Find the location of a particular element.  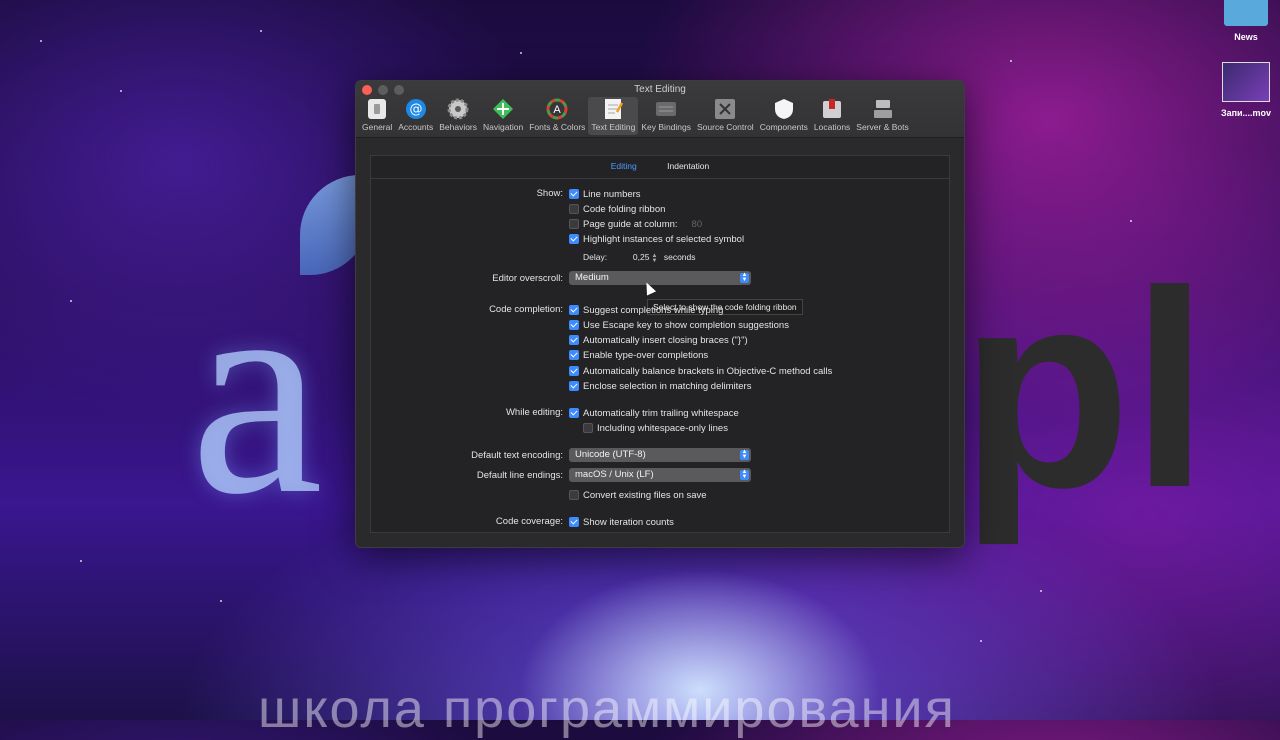

gear-icon is located at coordinates (458, 109).